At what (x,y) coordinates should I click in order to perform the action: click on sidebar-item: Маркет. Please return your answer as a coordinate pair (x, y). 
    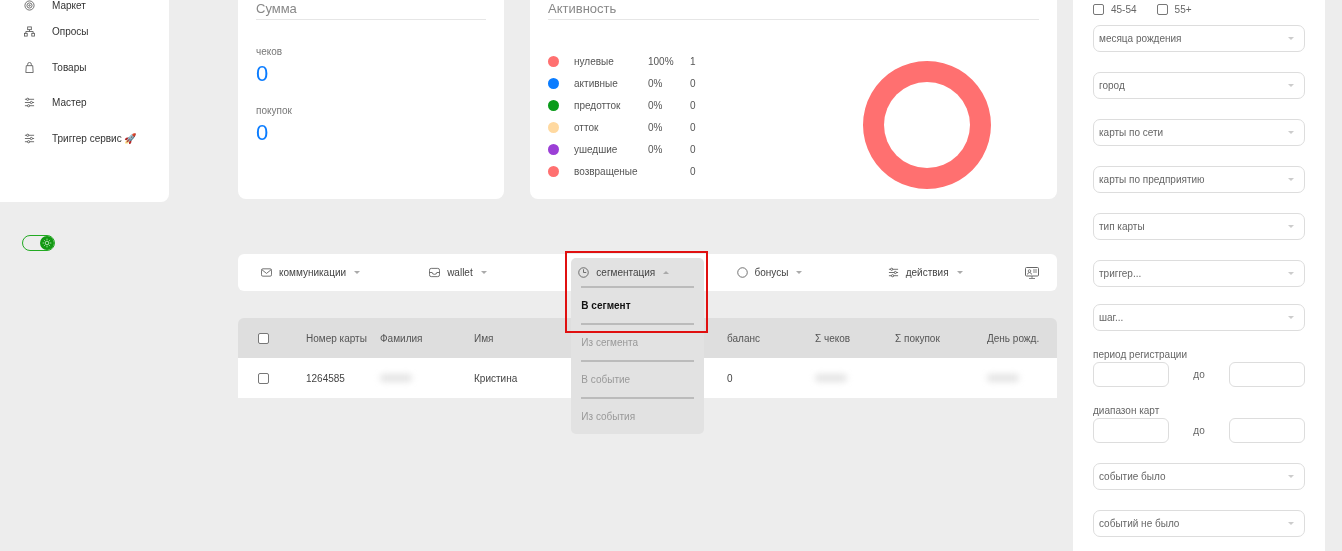
    Looking at the image, I should click on (69, 5).